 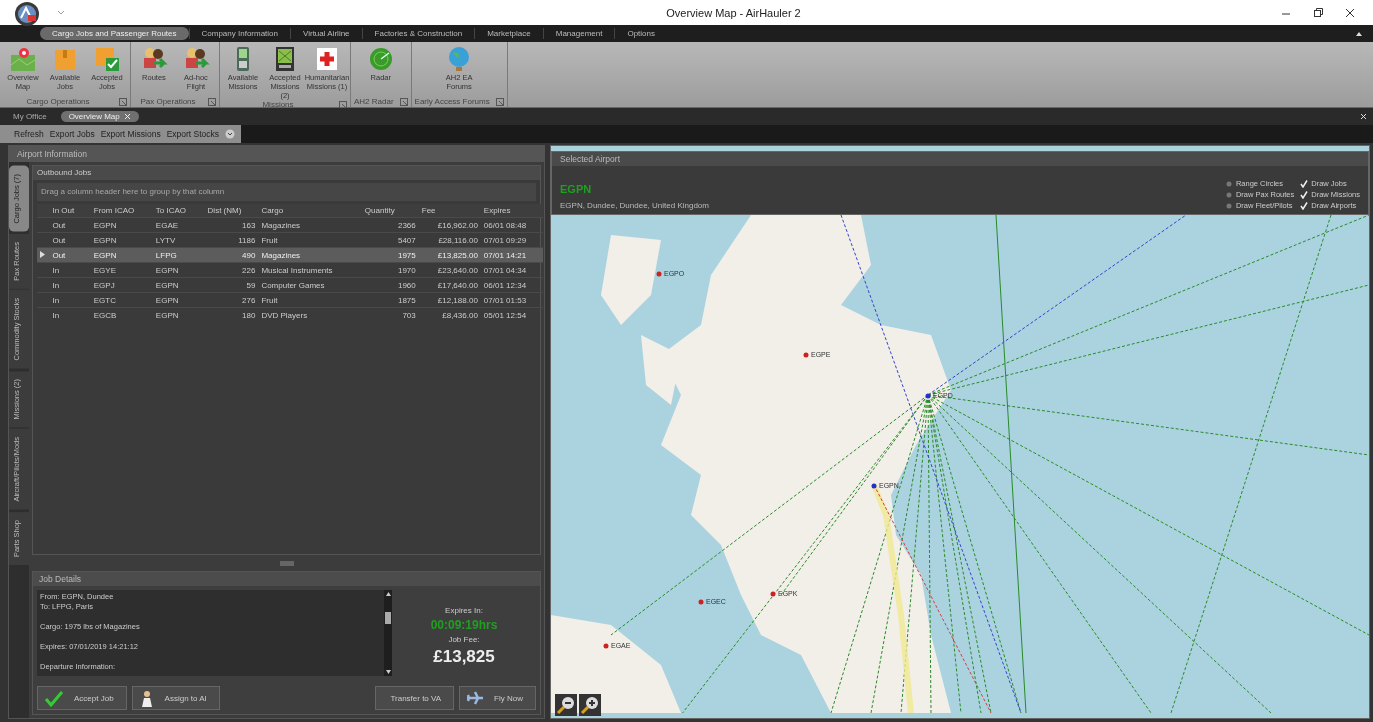 What do you see at coordinates (579, 33) in the screenshot?
I see `ribbon-tab: Management` at bounding box center [579, 33].